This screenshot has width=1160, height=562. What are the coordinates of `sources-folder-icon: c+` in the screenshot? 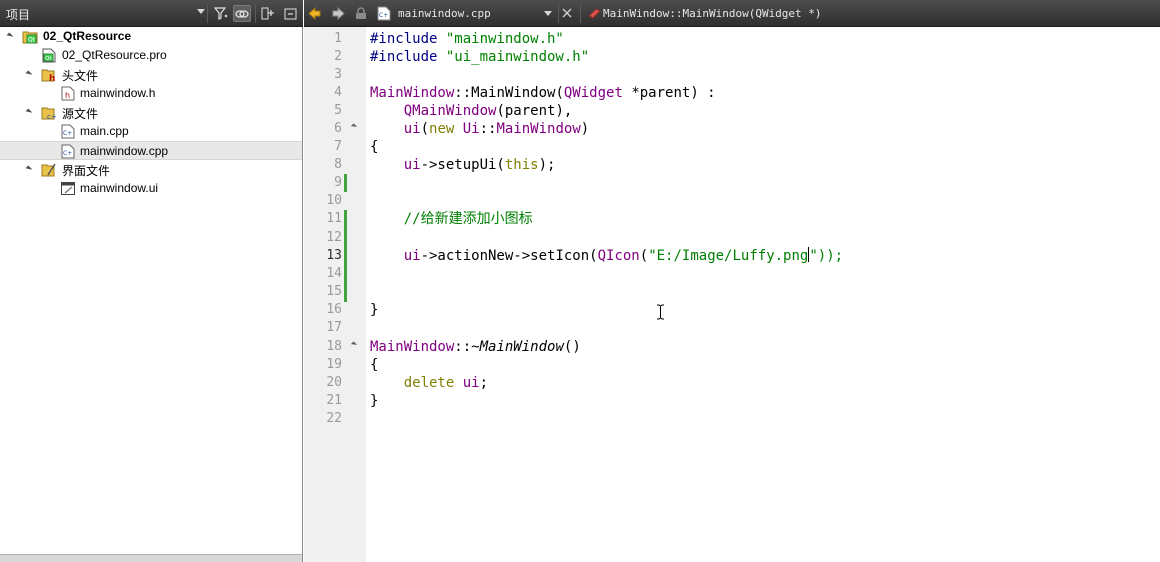 It's located at (49, 113).